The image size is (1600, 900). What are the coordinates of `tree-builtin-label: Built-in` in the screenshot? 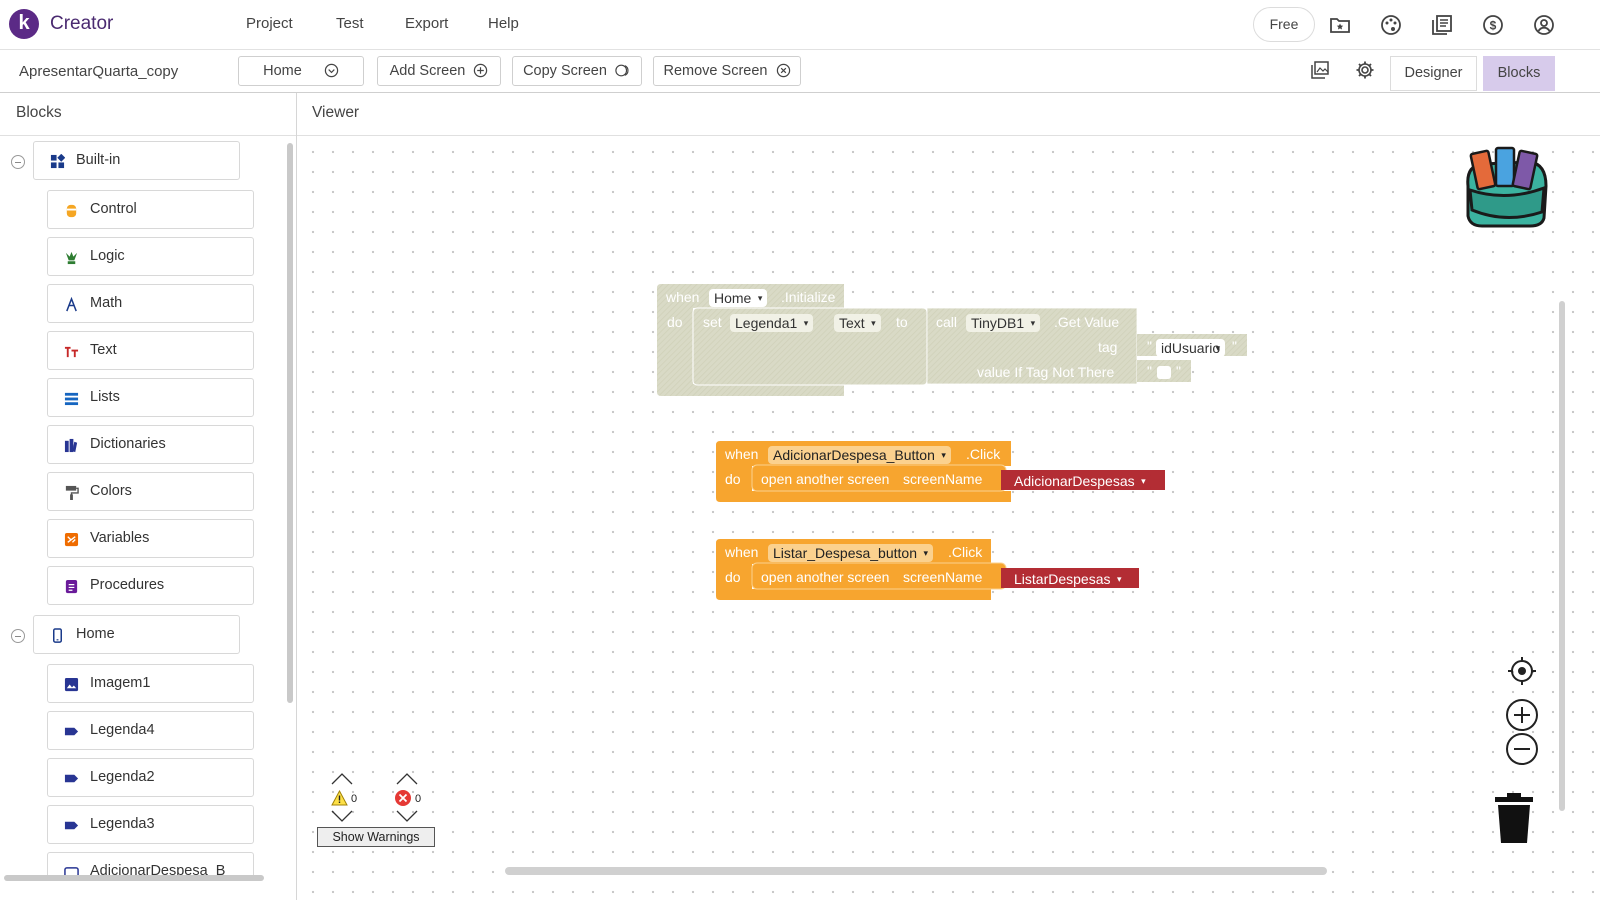 It's located at (98, 160).